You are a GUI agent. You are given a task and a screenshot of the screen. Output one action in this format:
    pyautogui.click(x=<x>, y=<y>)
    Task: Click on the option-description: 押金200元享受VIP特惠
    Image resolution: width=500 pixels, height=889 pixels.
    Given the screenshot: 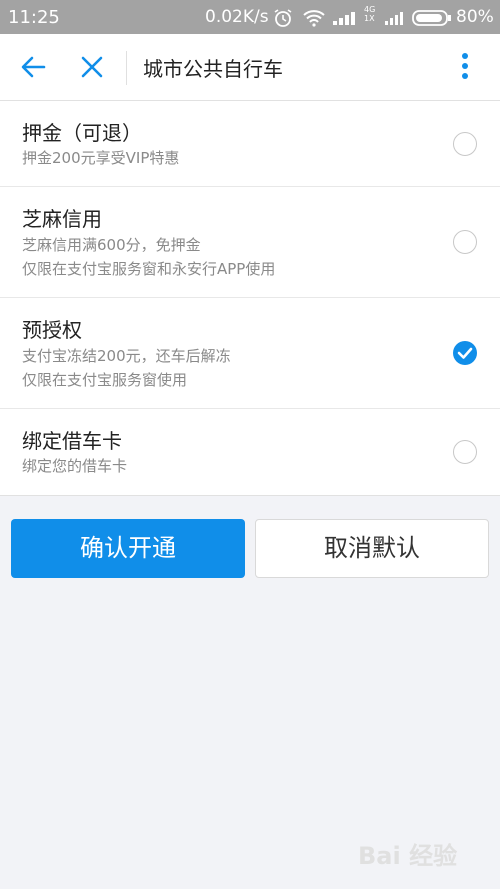 What is the action you would take?
    pyautogui.click(x=100, y=158)
    